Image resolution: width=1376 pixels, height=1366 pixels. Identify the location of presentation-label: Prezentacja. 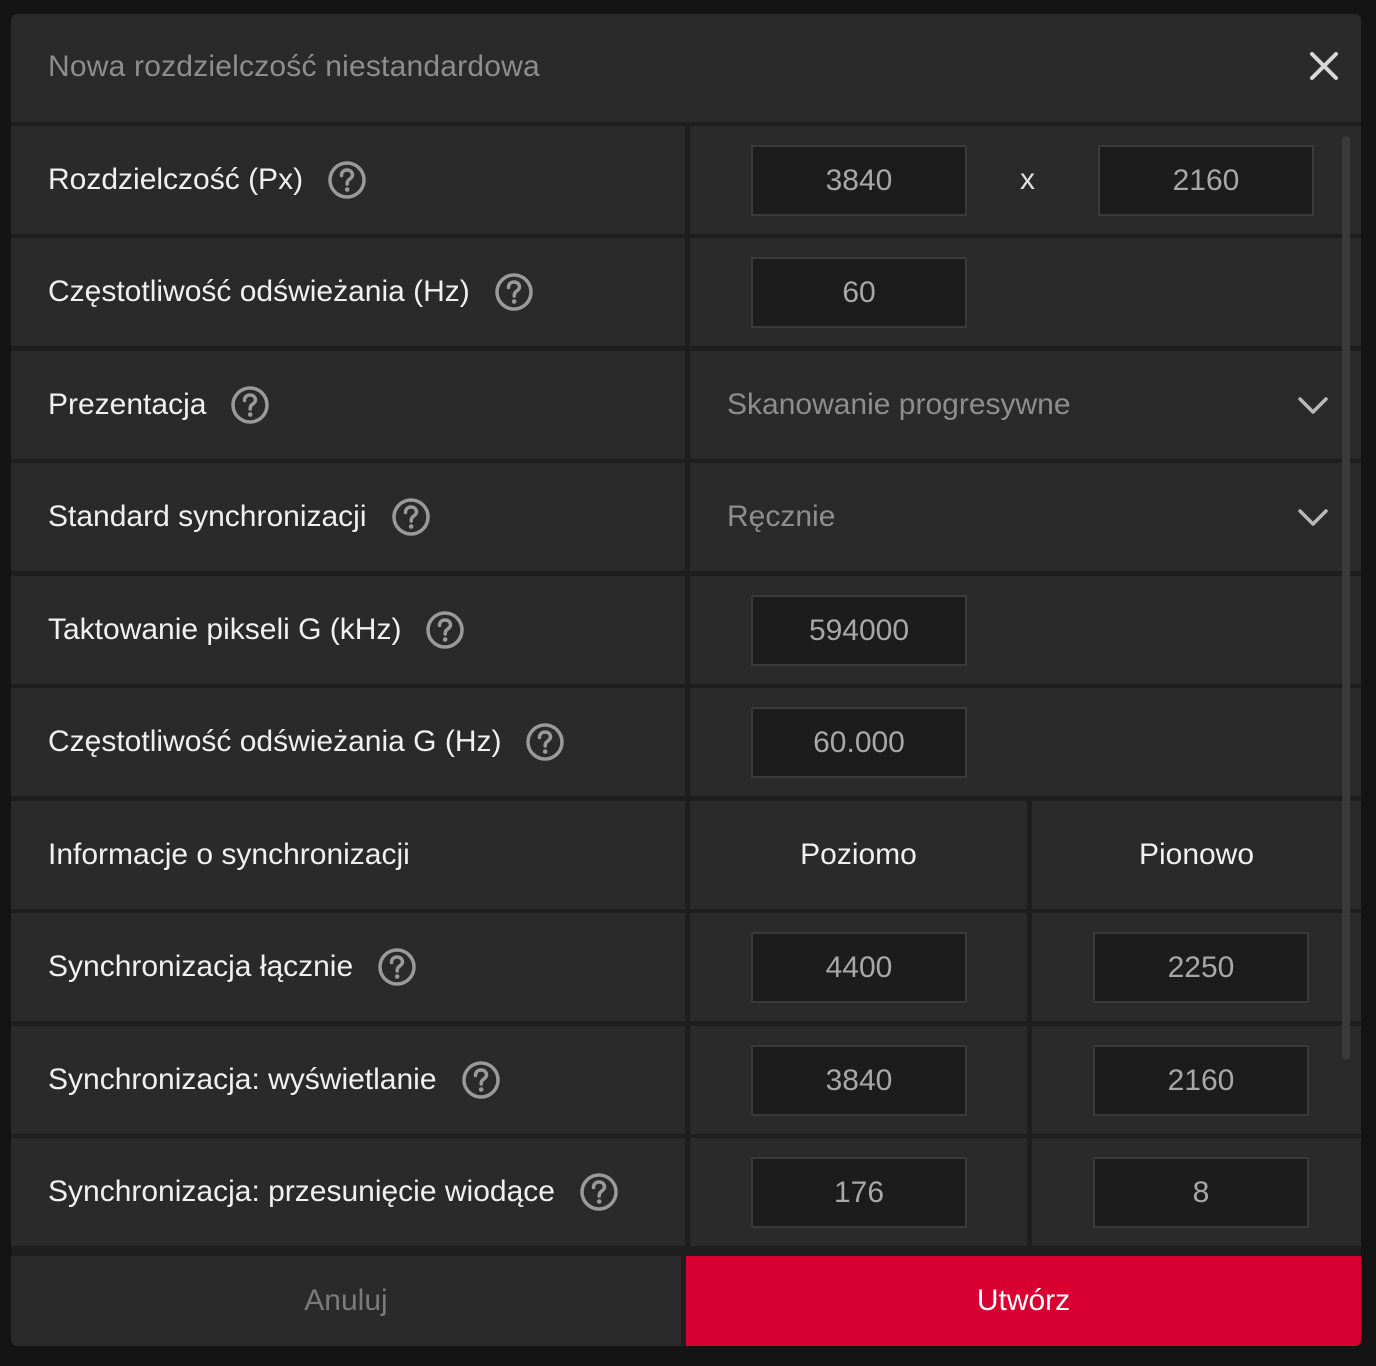
(127, 404).